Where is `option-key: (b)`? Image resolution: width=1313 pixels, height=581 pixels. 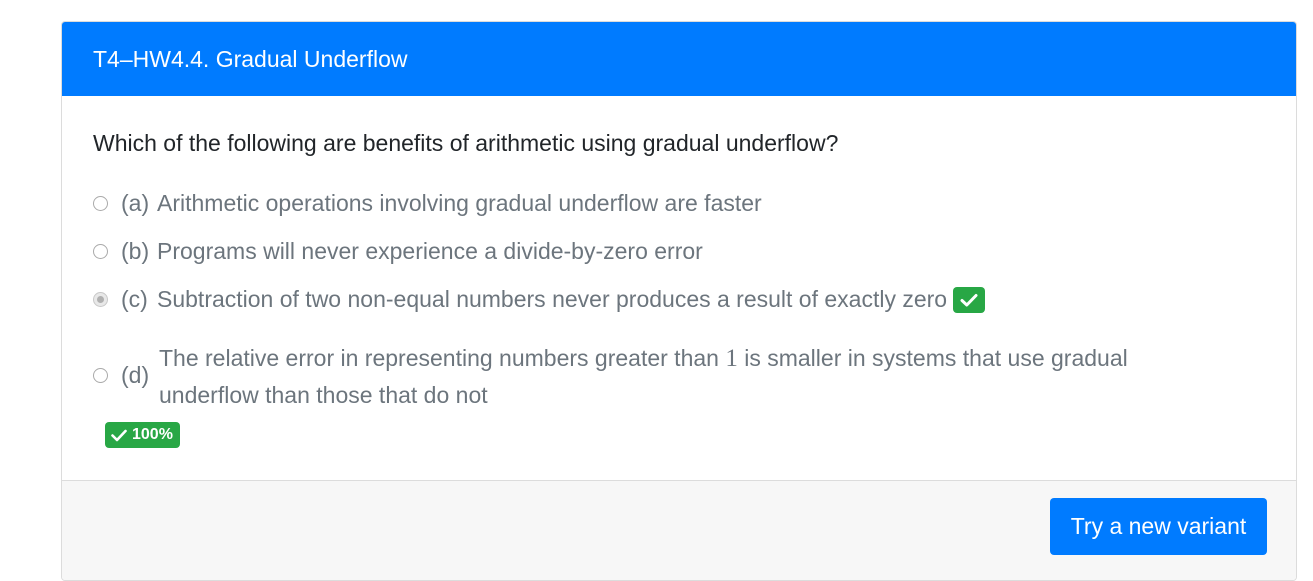
option-key: (b) is located at coordinates (135, 251).